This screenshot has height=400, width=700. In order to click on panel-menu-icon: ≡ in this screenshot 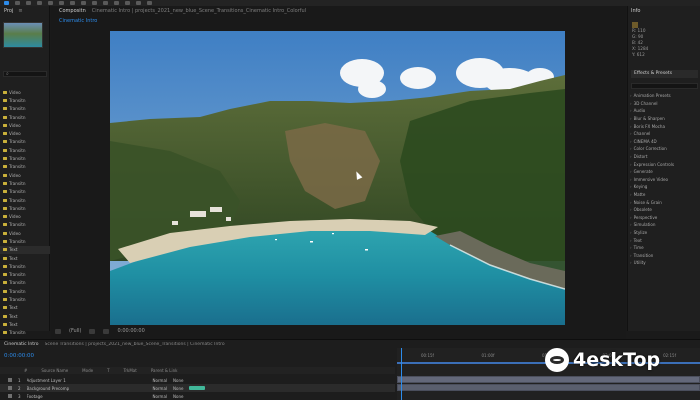, I will do `click(20, 11)`.